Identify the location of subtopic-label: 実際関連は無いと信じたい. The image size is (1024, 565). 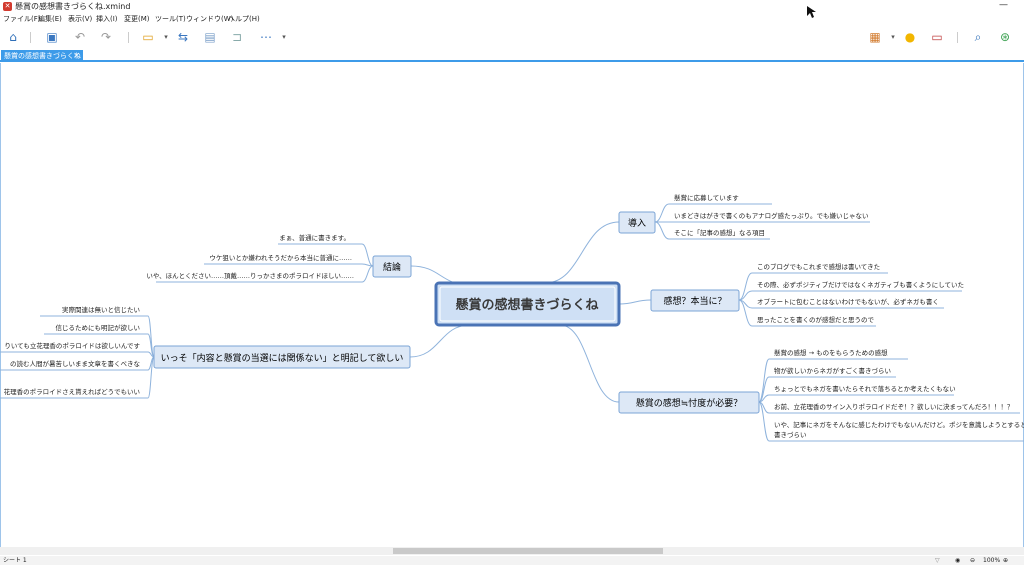
(101, 309).